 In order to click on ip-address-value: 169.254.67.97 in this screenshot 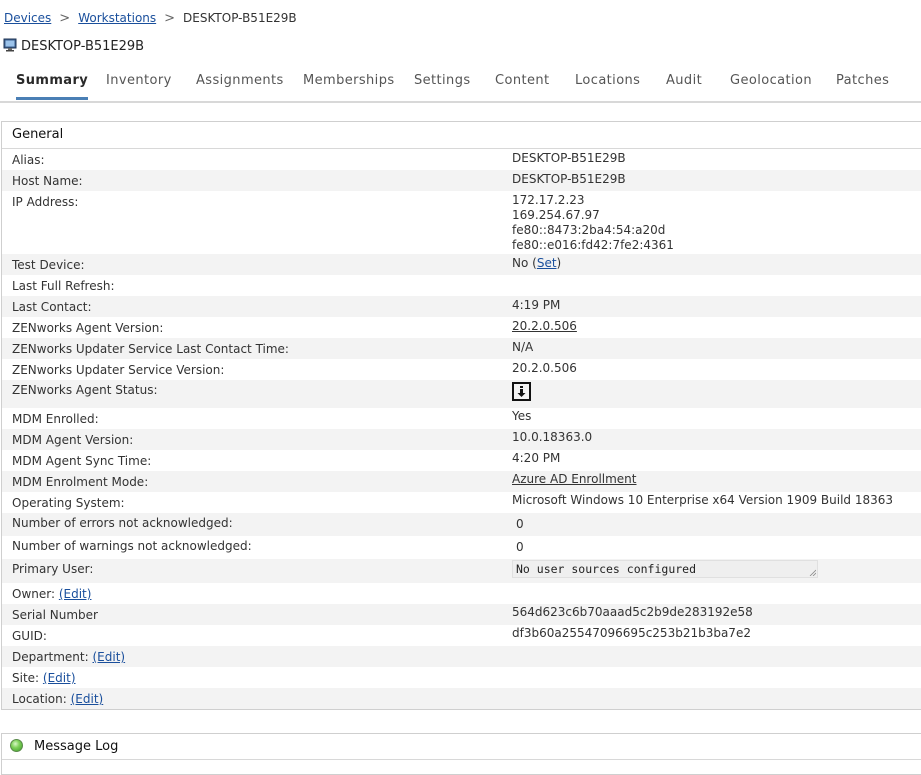, I will do `click(556, 215)`.